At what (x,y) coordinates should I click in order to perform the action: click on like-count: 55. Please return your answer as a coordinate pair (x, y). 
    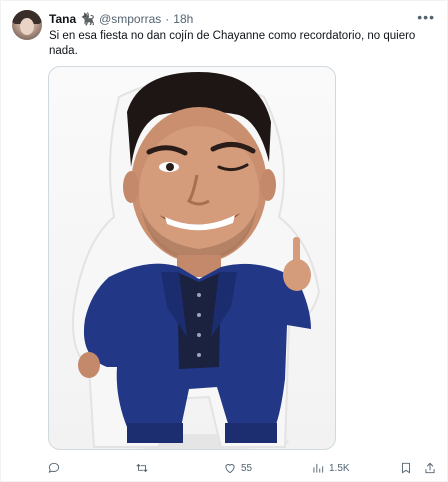
    Looking at the image, I should click on (247, 468).